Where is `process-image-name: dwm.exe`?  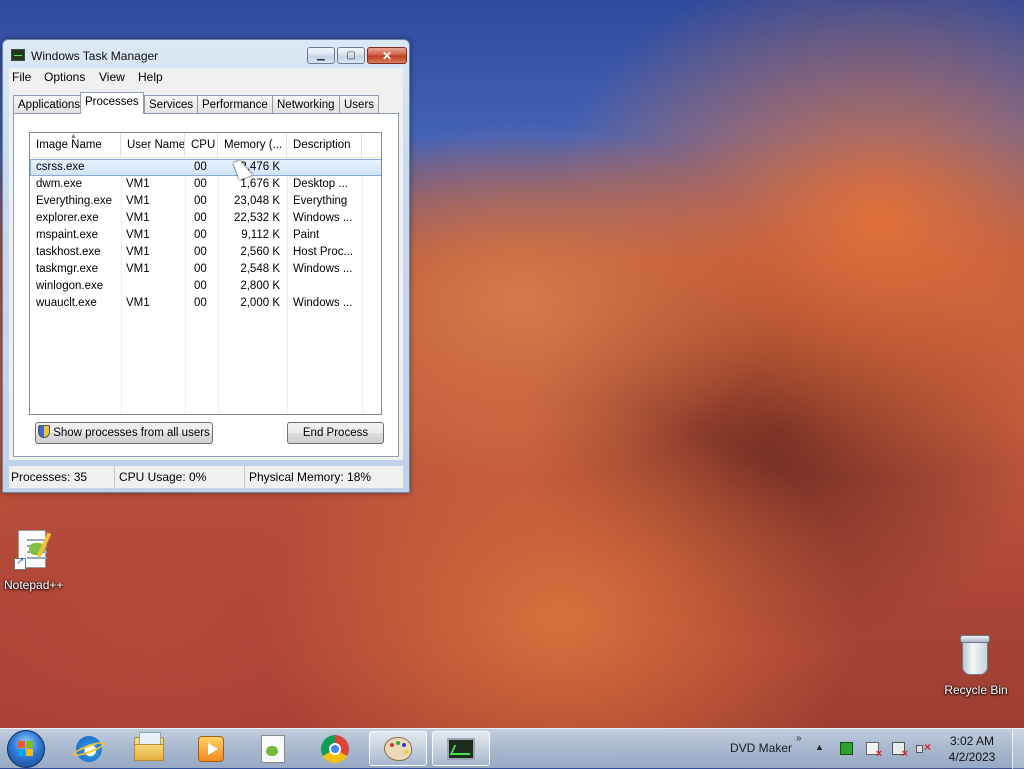
process-image-name: dwm.exe is located at coordinates (59, 184).